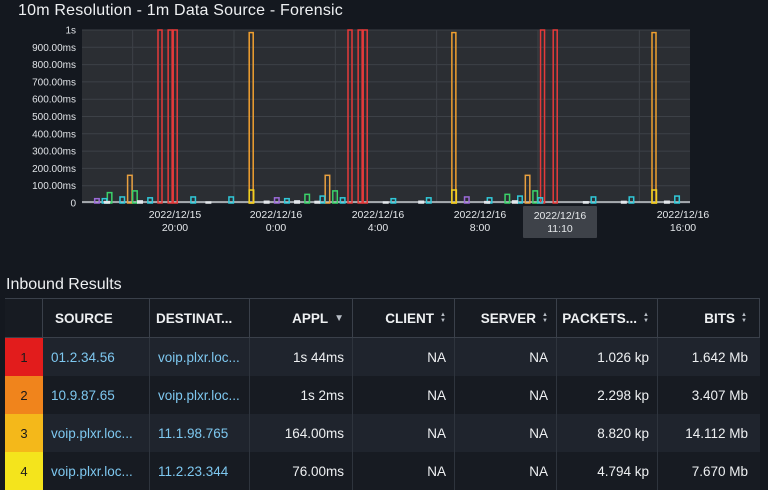 The image size is (768, 490). I want to click on y-tick-label: 500.00ms, so click(54, 117).